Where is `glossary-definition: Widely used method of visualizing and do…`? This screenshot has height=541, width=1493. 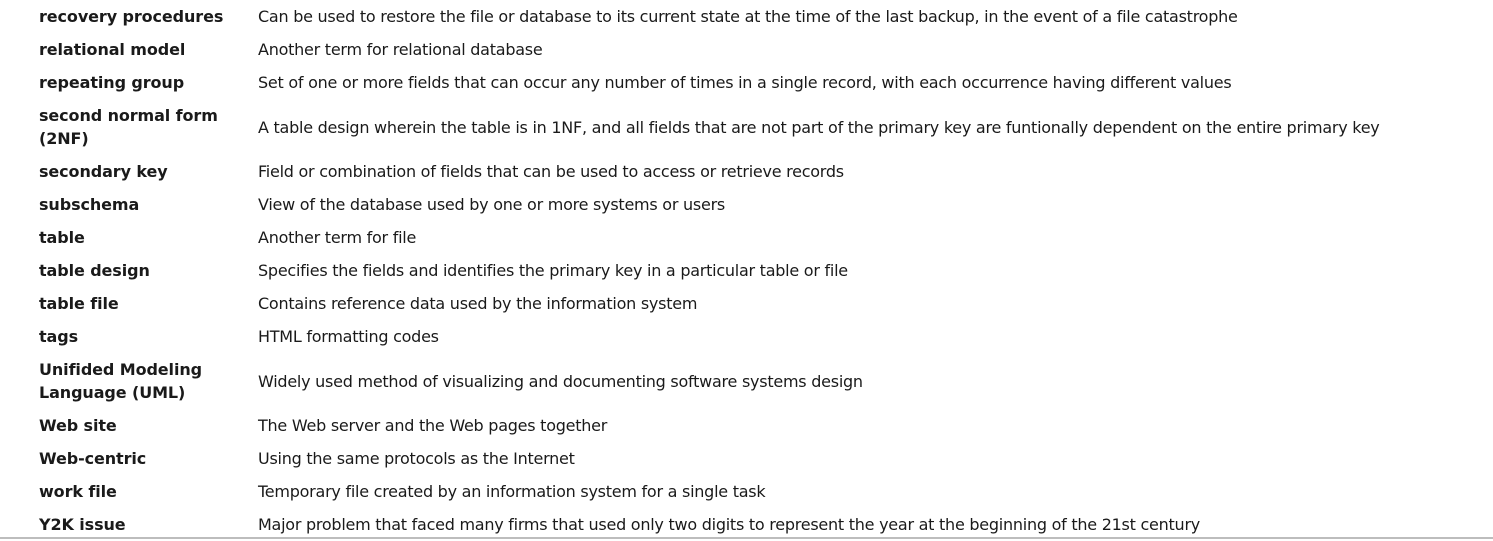
glossary-definition: Widely used method of visualizing and do… is located at coordinates (560, 381).